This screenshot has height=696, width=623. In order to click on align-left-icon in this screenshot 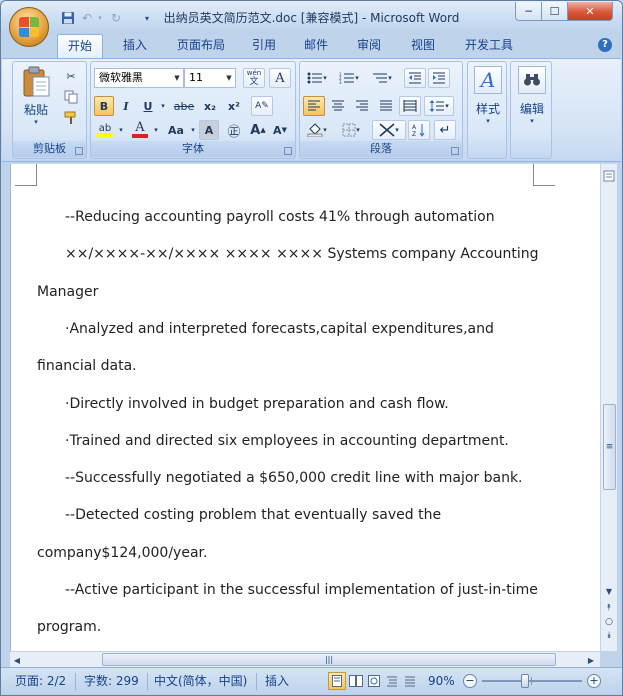, I will do `click(314, 106)`.